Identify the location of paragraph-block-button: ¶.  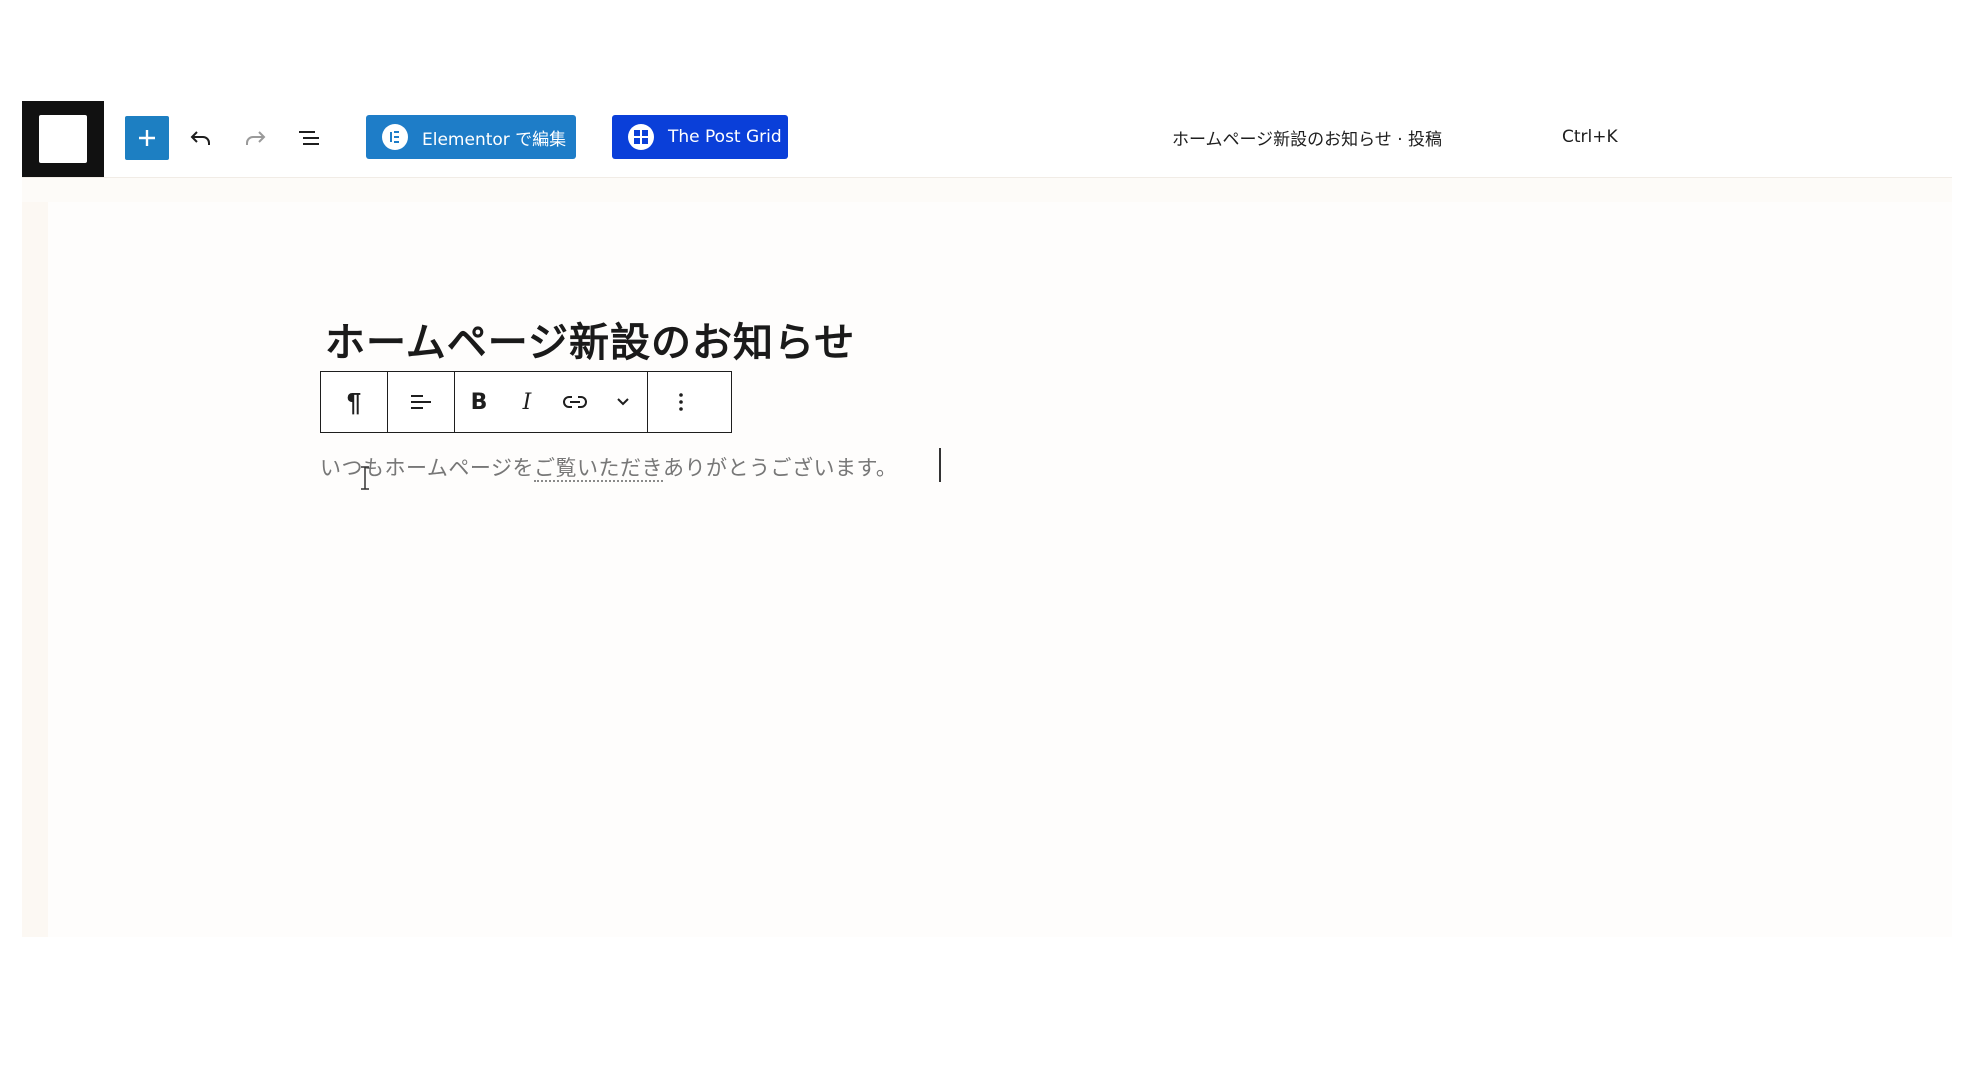
(354, 402).